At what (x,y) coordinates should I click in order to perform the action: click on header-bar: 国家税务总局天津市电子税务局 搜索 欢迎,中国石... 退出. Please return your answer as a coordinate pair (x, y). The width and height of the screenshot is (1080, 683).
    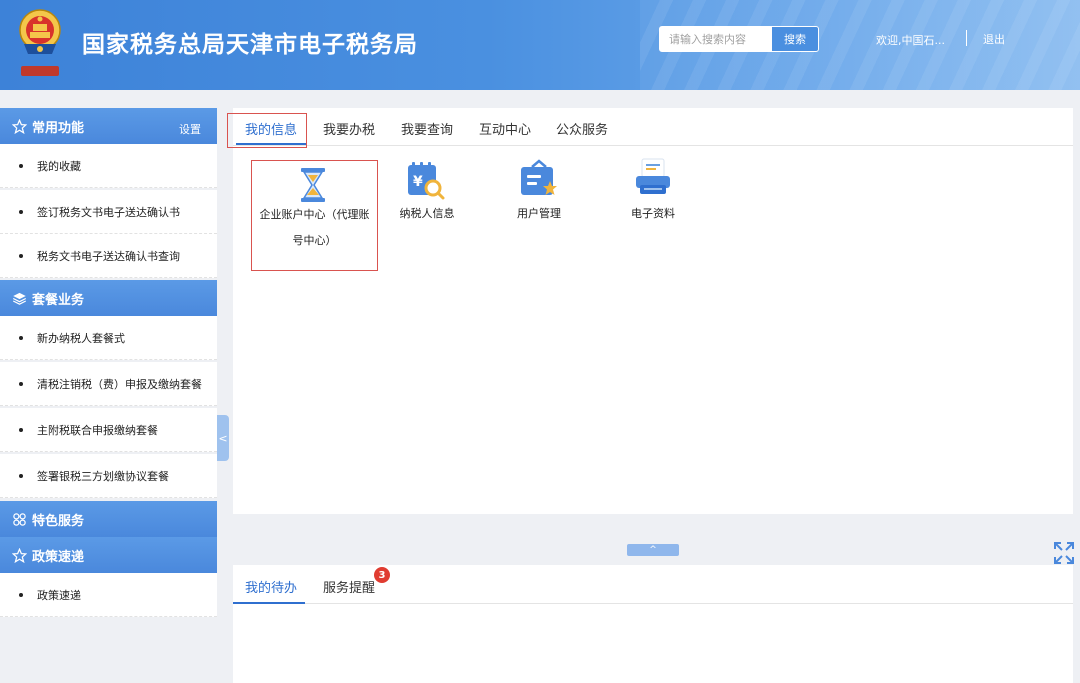
    Looking at the image, I should click on (540, 45).